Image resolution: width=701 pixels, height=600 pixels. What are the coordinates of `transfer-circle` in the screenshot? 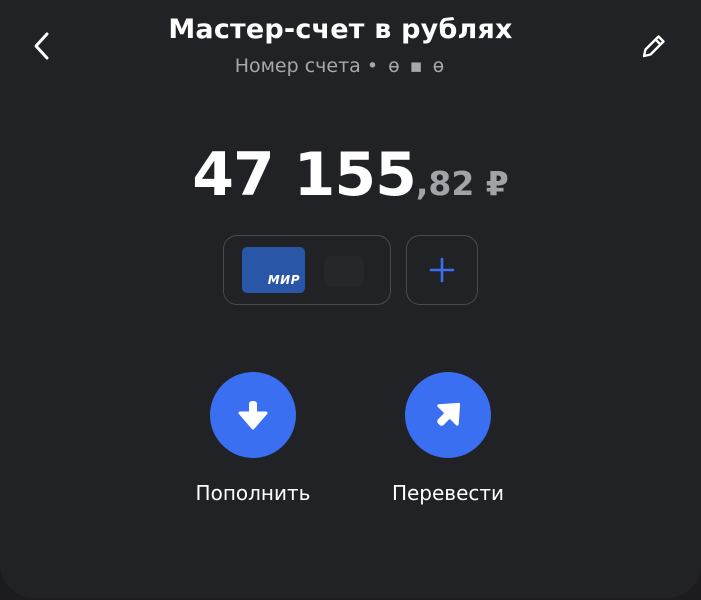 It's located at (448, 415).